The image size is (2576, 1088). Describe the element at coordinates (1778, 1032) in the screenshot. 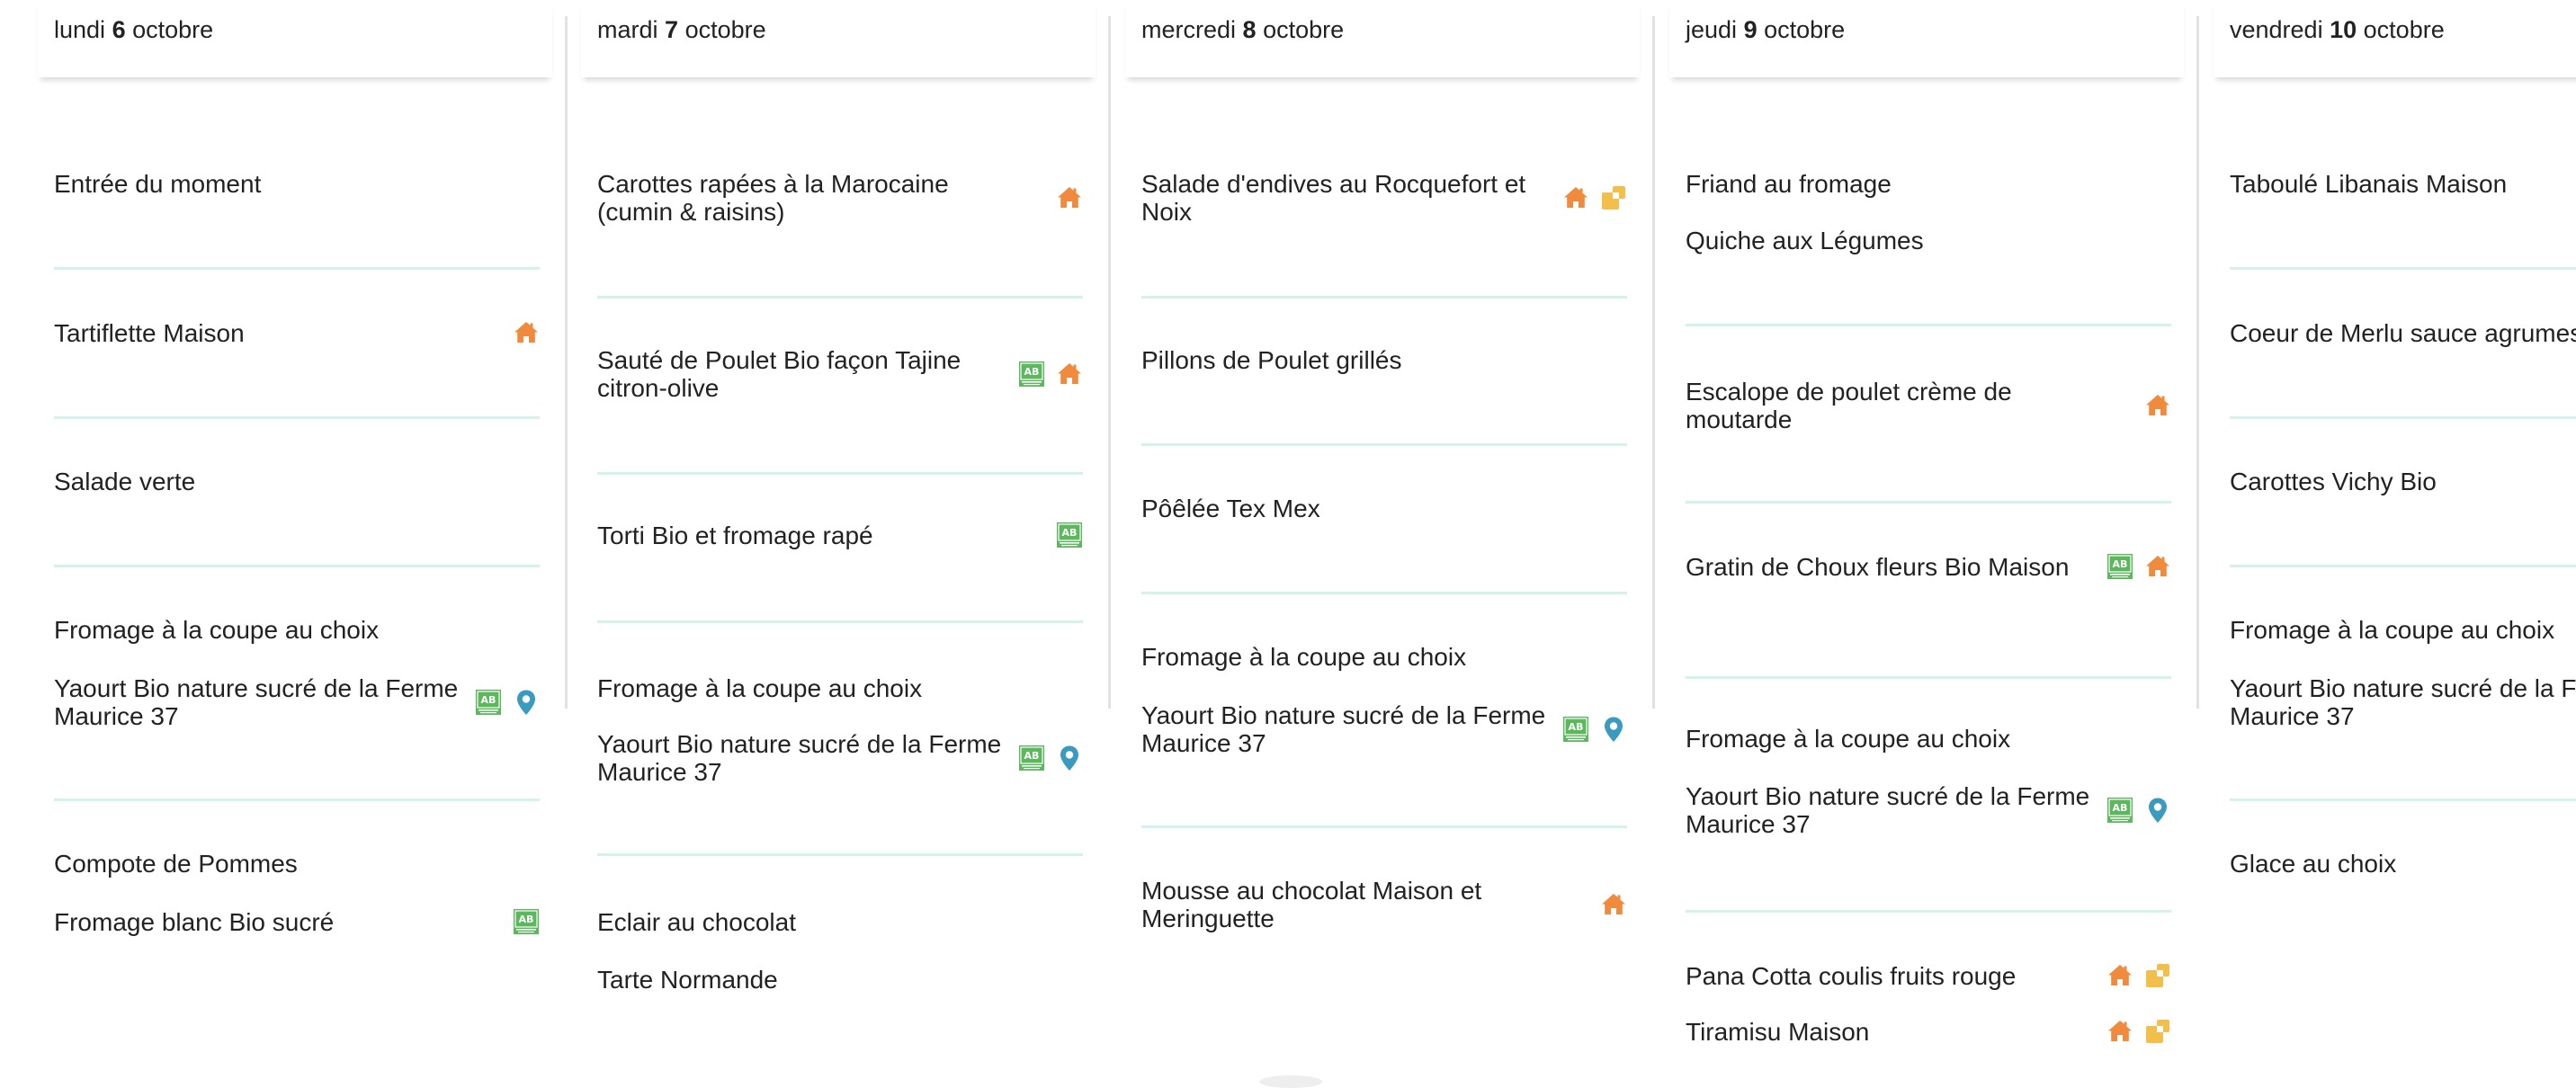

I see `dish-name: Tiramisu Maison` at that location.